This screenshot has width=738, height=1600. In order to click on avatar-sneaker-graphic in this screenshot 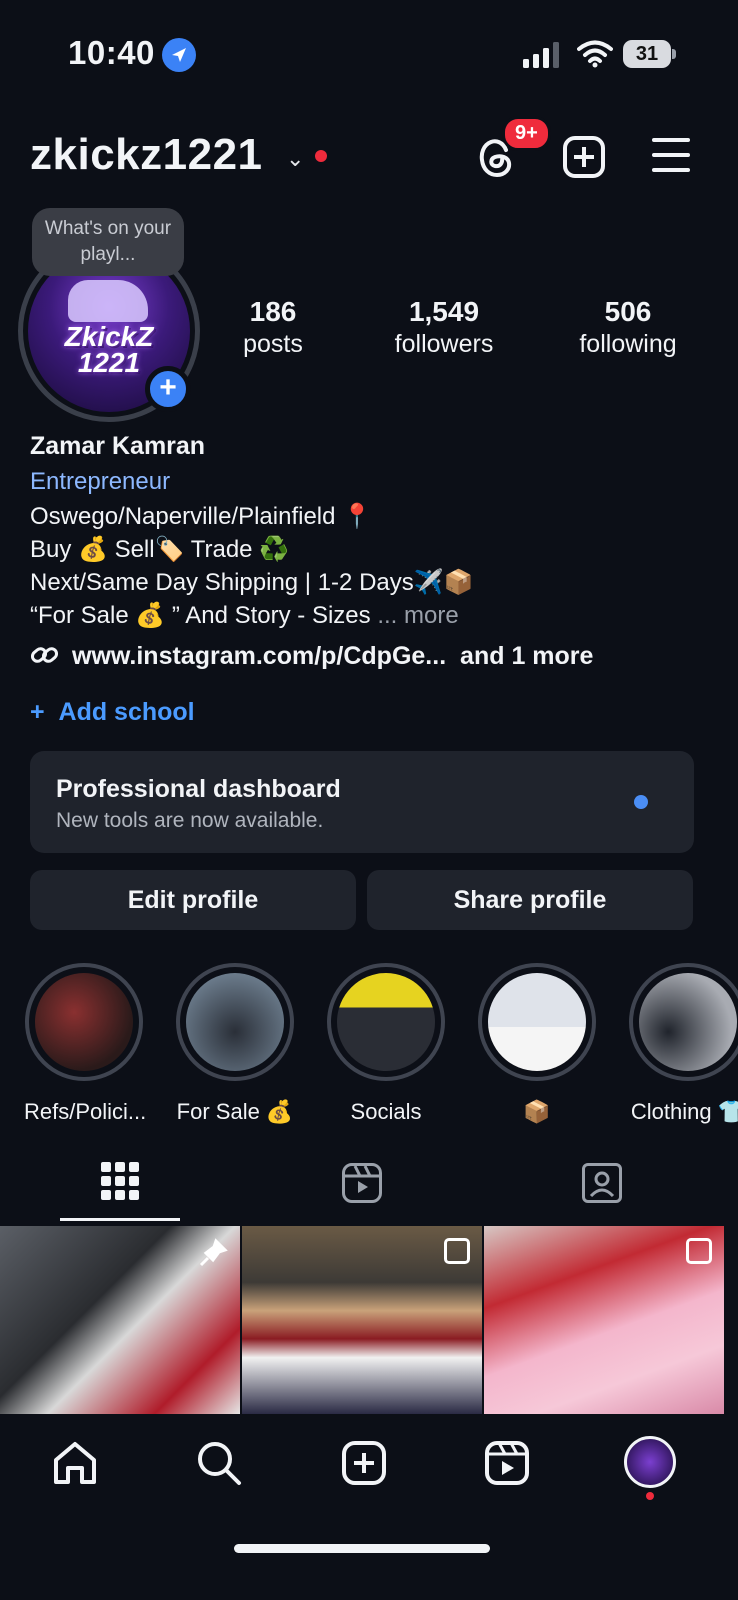, I will do `click(108, 301)`.